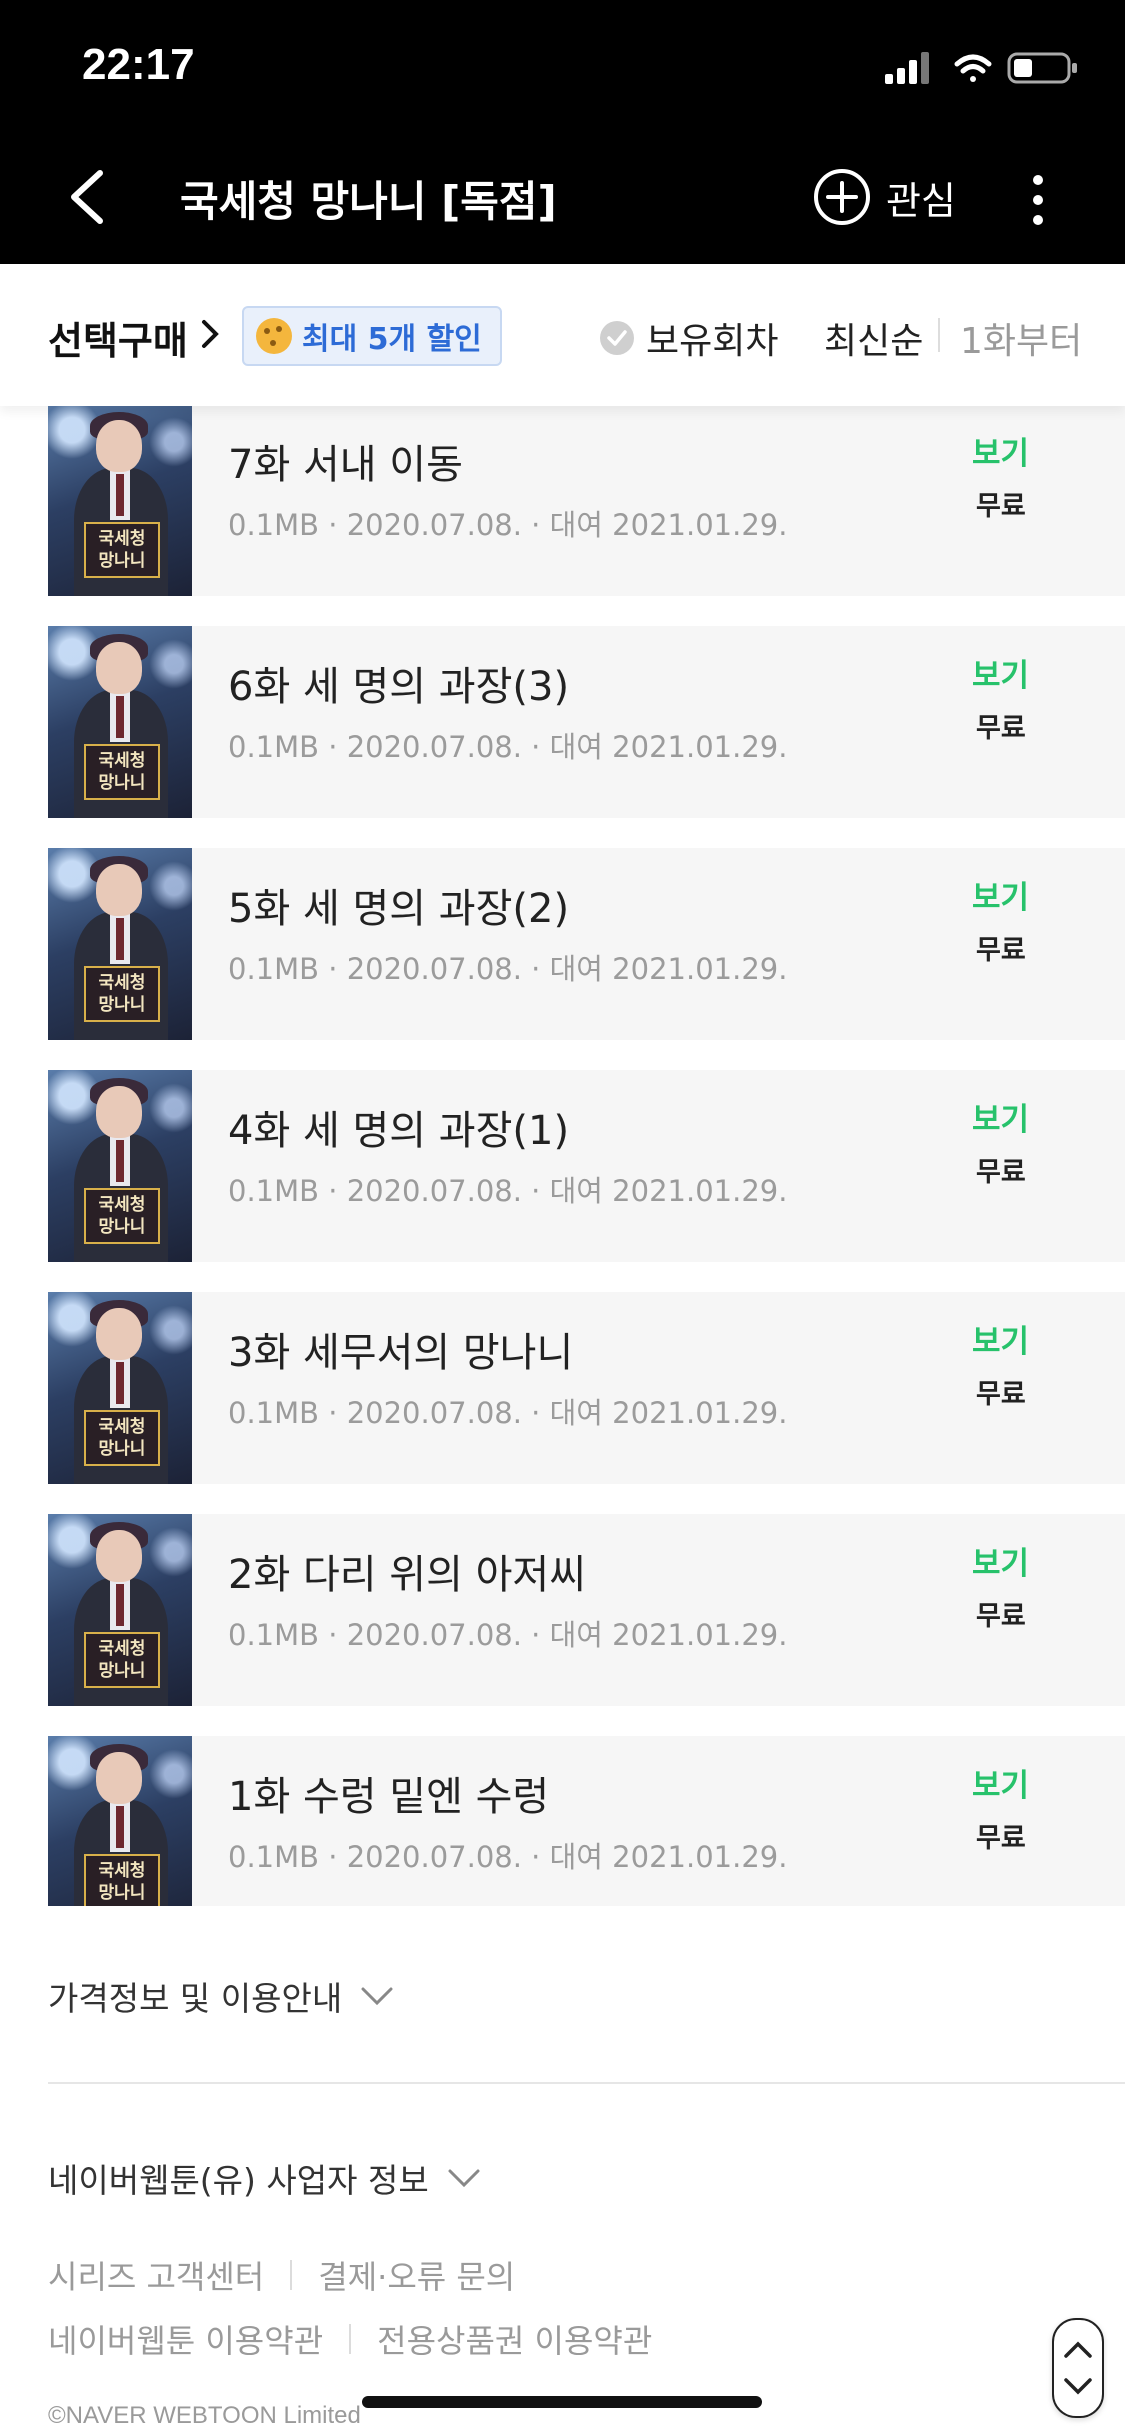 Image resolution: width=1125 pixels, height=2436 pixels. I want to click on more-vertical-icon, so click(1038, 200).